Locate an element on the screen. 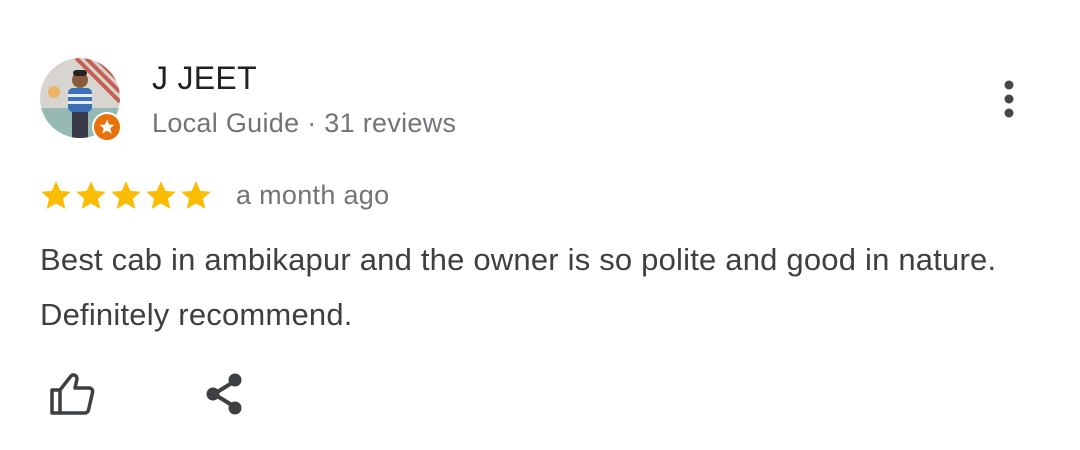 This screenshot has width=1080, height=450. local-guide-star-icon is located at coordinates (107, 127).